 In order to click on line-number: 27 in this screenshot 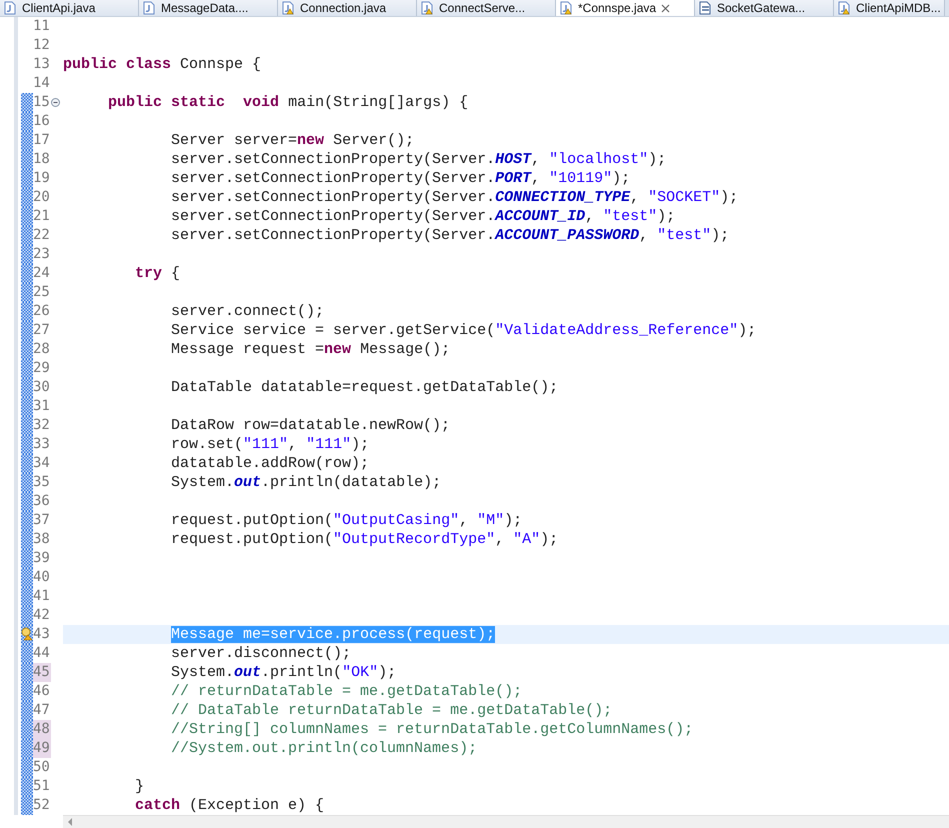, I will do `click(42, 330)`.